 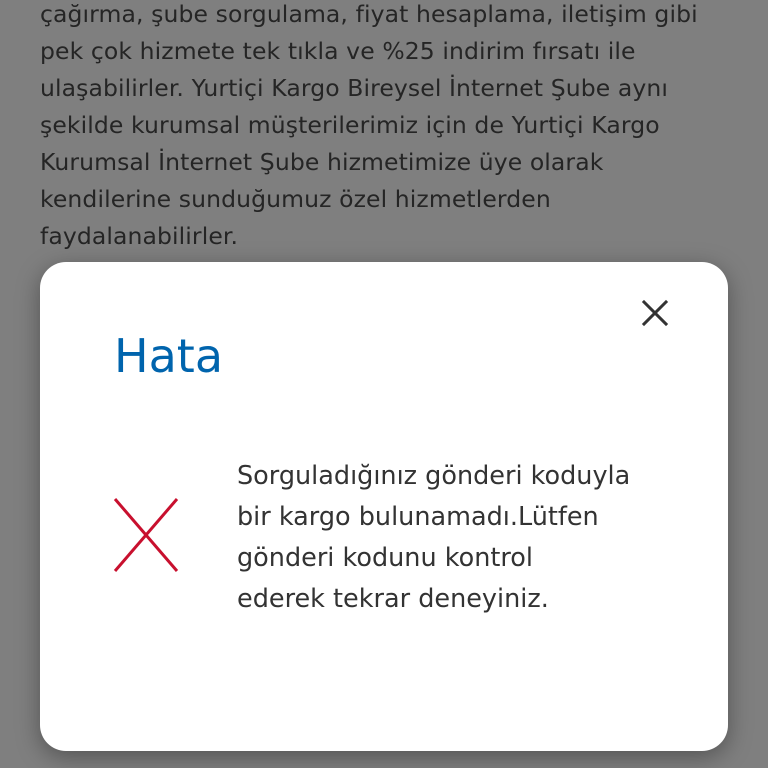 I want to click on dialog-title: Hata, so click(x=169, y=356).